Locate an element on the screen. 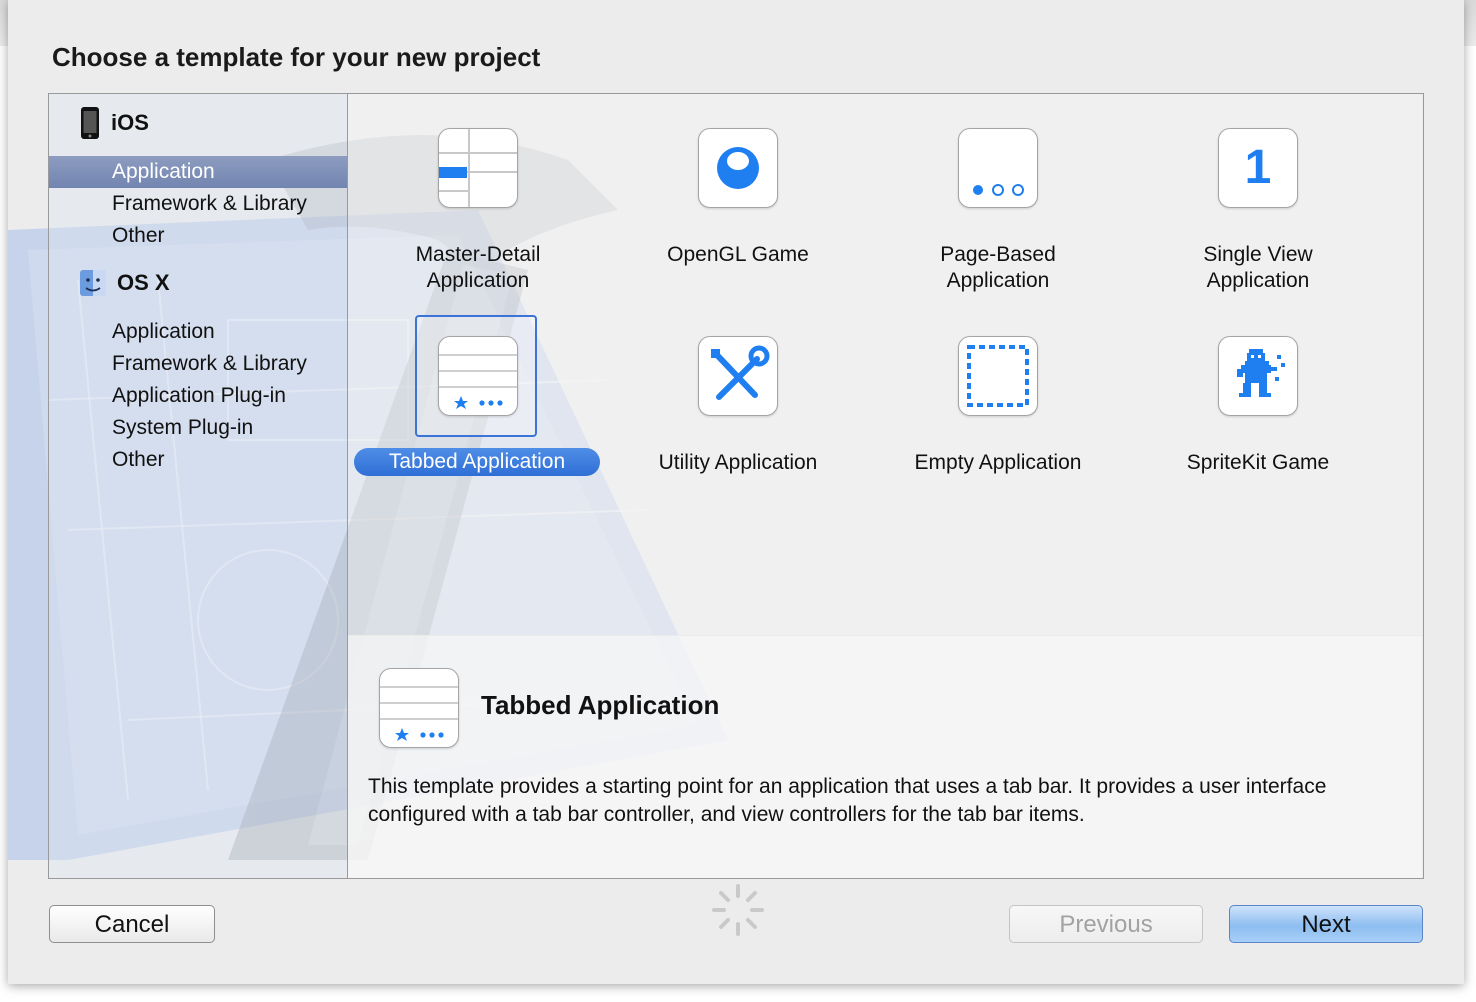 This screenshot has height=1002, width=1476. template-tabbed-application: Tabbed Application is located at coordinates (478, 289).